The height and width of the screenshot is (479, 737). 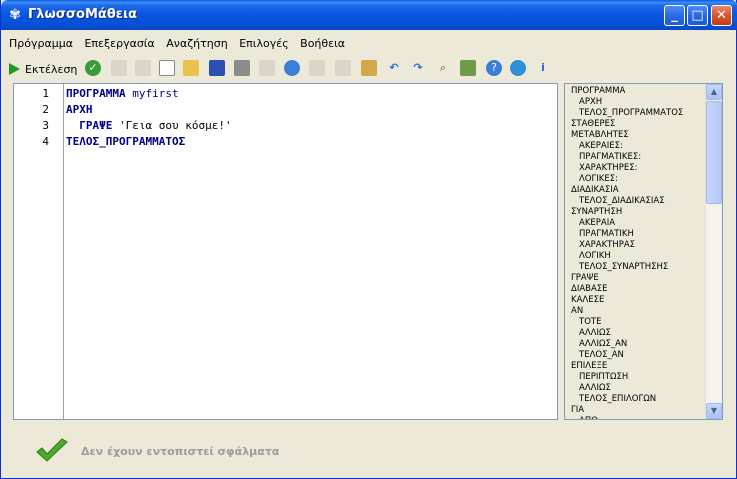 I want to click on menu-program: Πρόγραμμα, so click(x=41, y=41).